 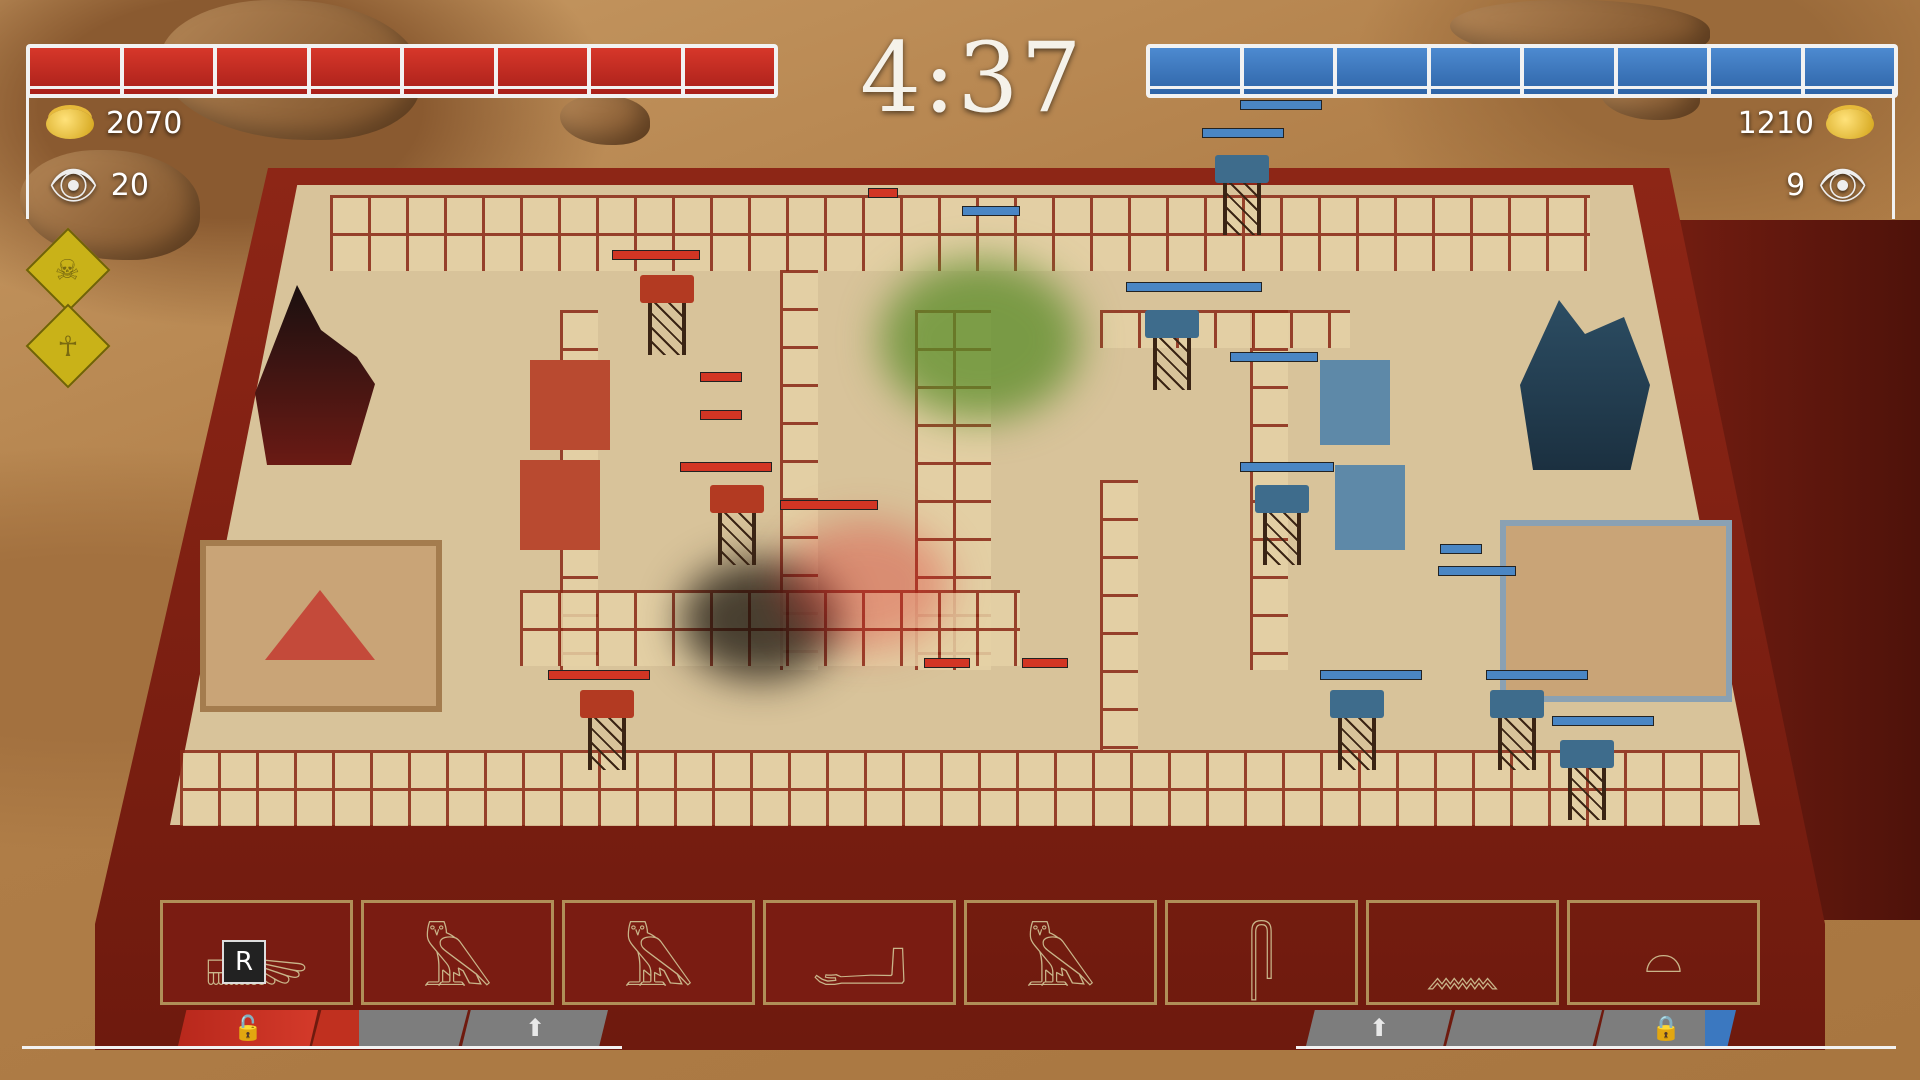 What do you see at coordinates (1663, 952) in the screenshot?
I see `hieroglyph-tile-blue: 𓏏` at bounding box center [1663, 952].